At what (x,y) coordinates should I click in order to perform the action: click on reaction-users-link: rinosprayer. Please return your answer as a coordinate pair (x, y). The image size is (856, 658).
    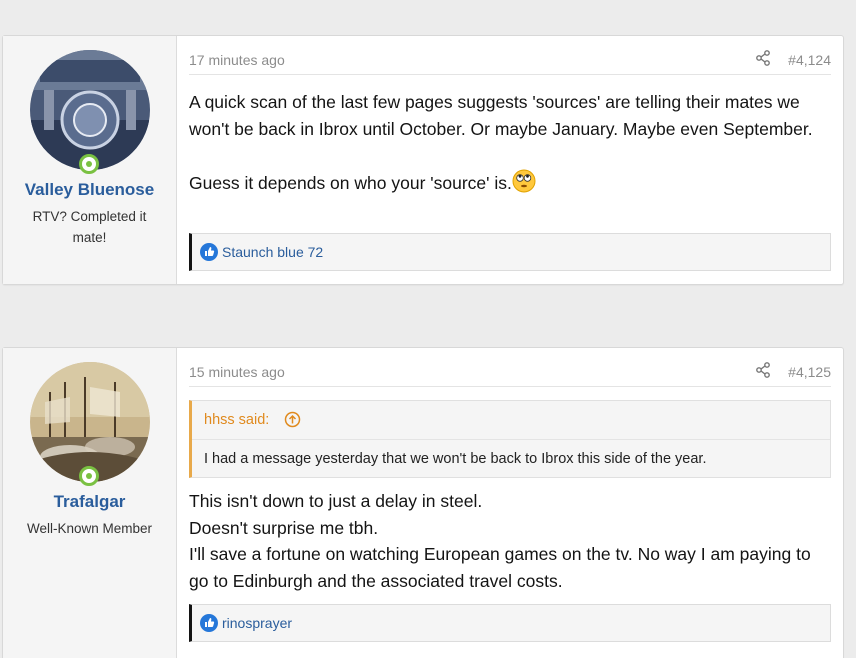
    Looking at the image, I should click on (257, 623).